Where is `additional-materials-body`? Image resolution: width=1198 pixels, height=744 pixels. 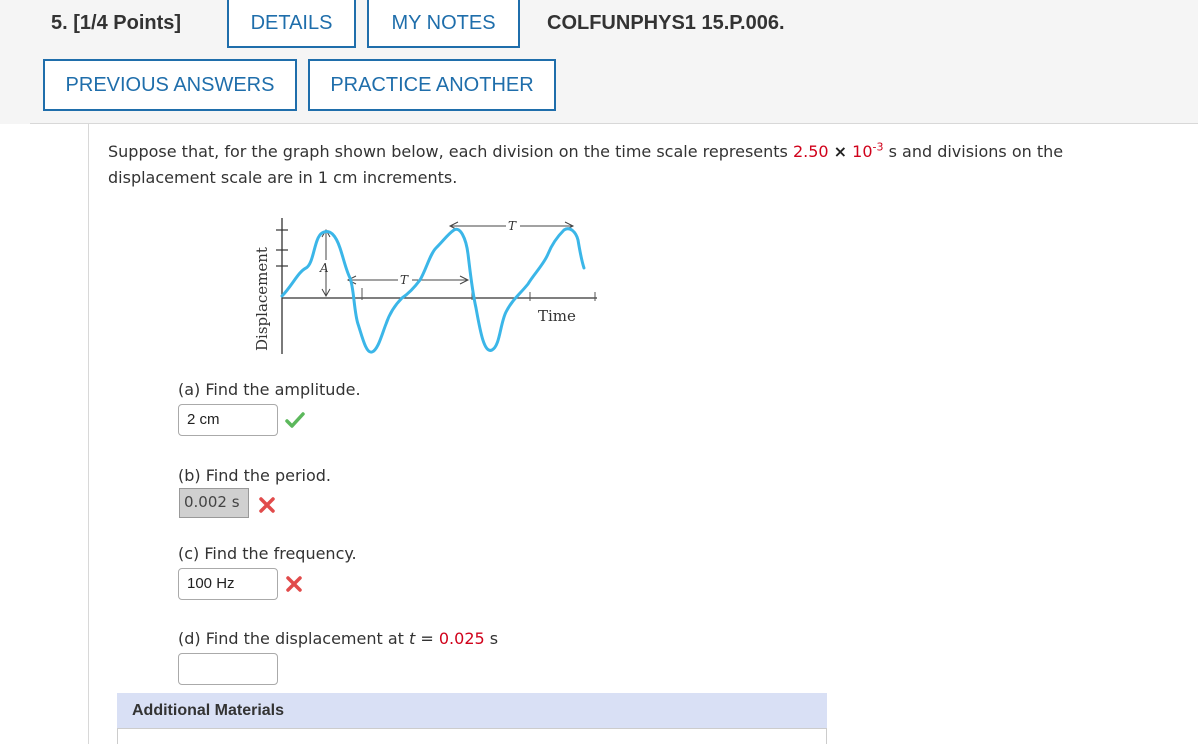
additional-materials-body is located at coordinates (472, 736).